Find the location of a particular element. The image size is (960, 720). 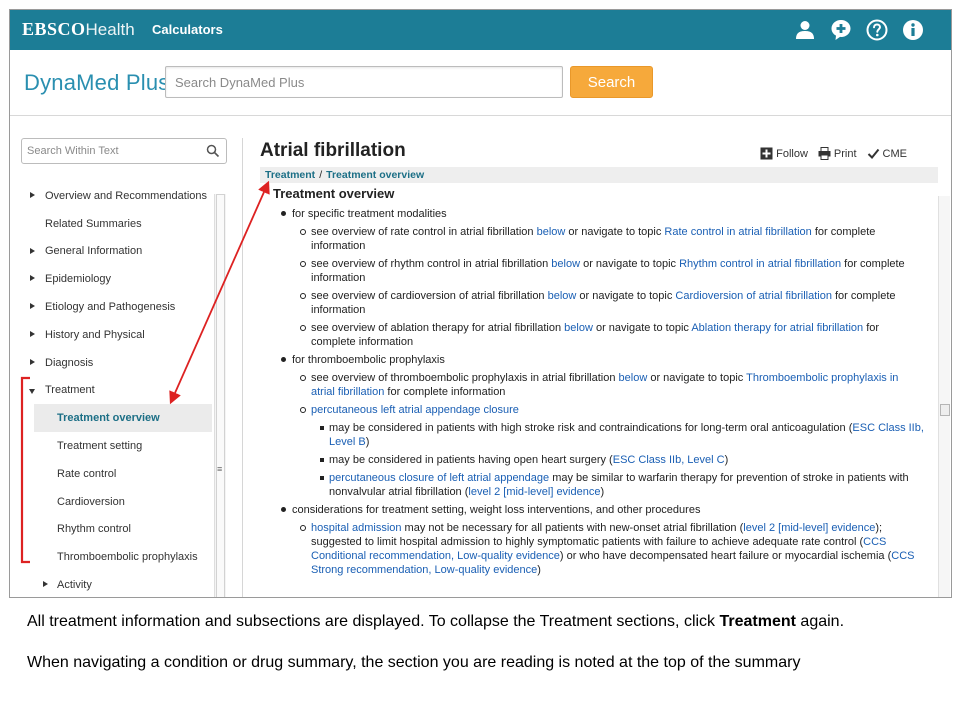

search-button: Search is located at coordinates (611, 82).